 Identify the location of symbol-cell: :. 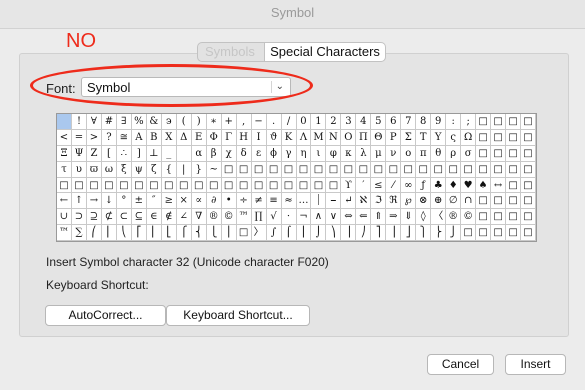
(454, 122).